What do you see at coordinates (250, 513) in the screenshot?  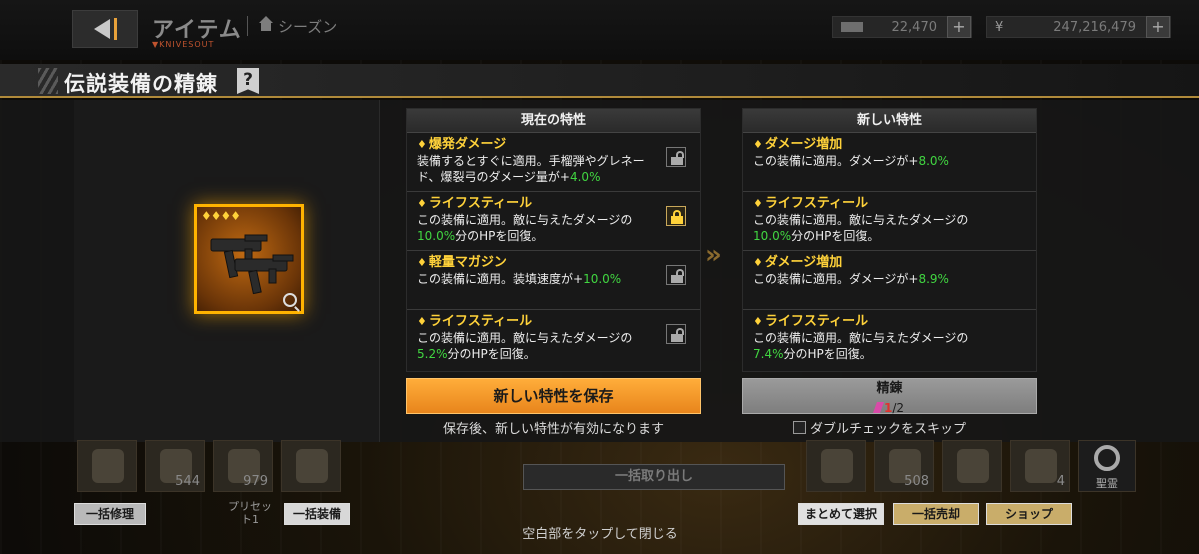 I see `preset-label: プリセット1` at bounding box center [250, 513].